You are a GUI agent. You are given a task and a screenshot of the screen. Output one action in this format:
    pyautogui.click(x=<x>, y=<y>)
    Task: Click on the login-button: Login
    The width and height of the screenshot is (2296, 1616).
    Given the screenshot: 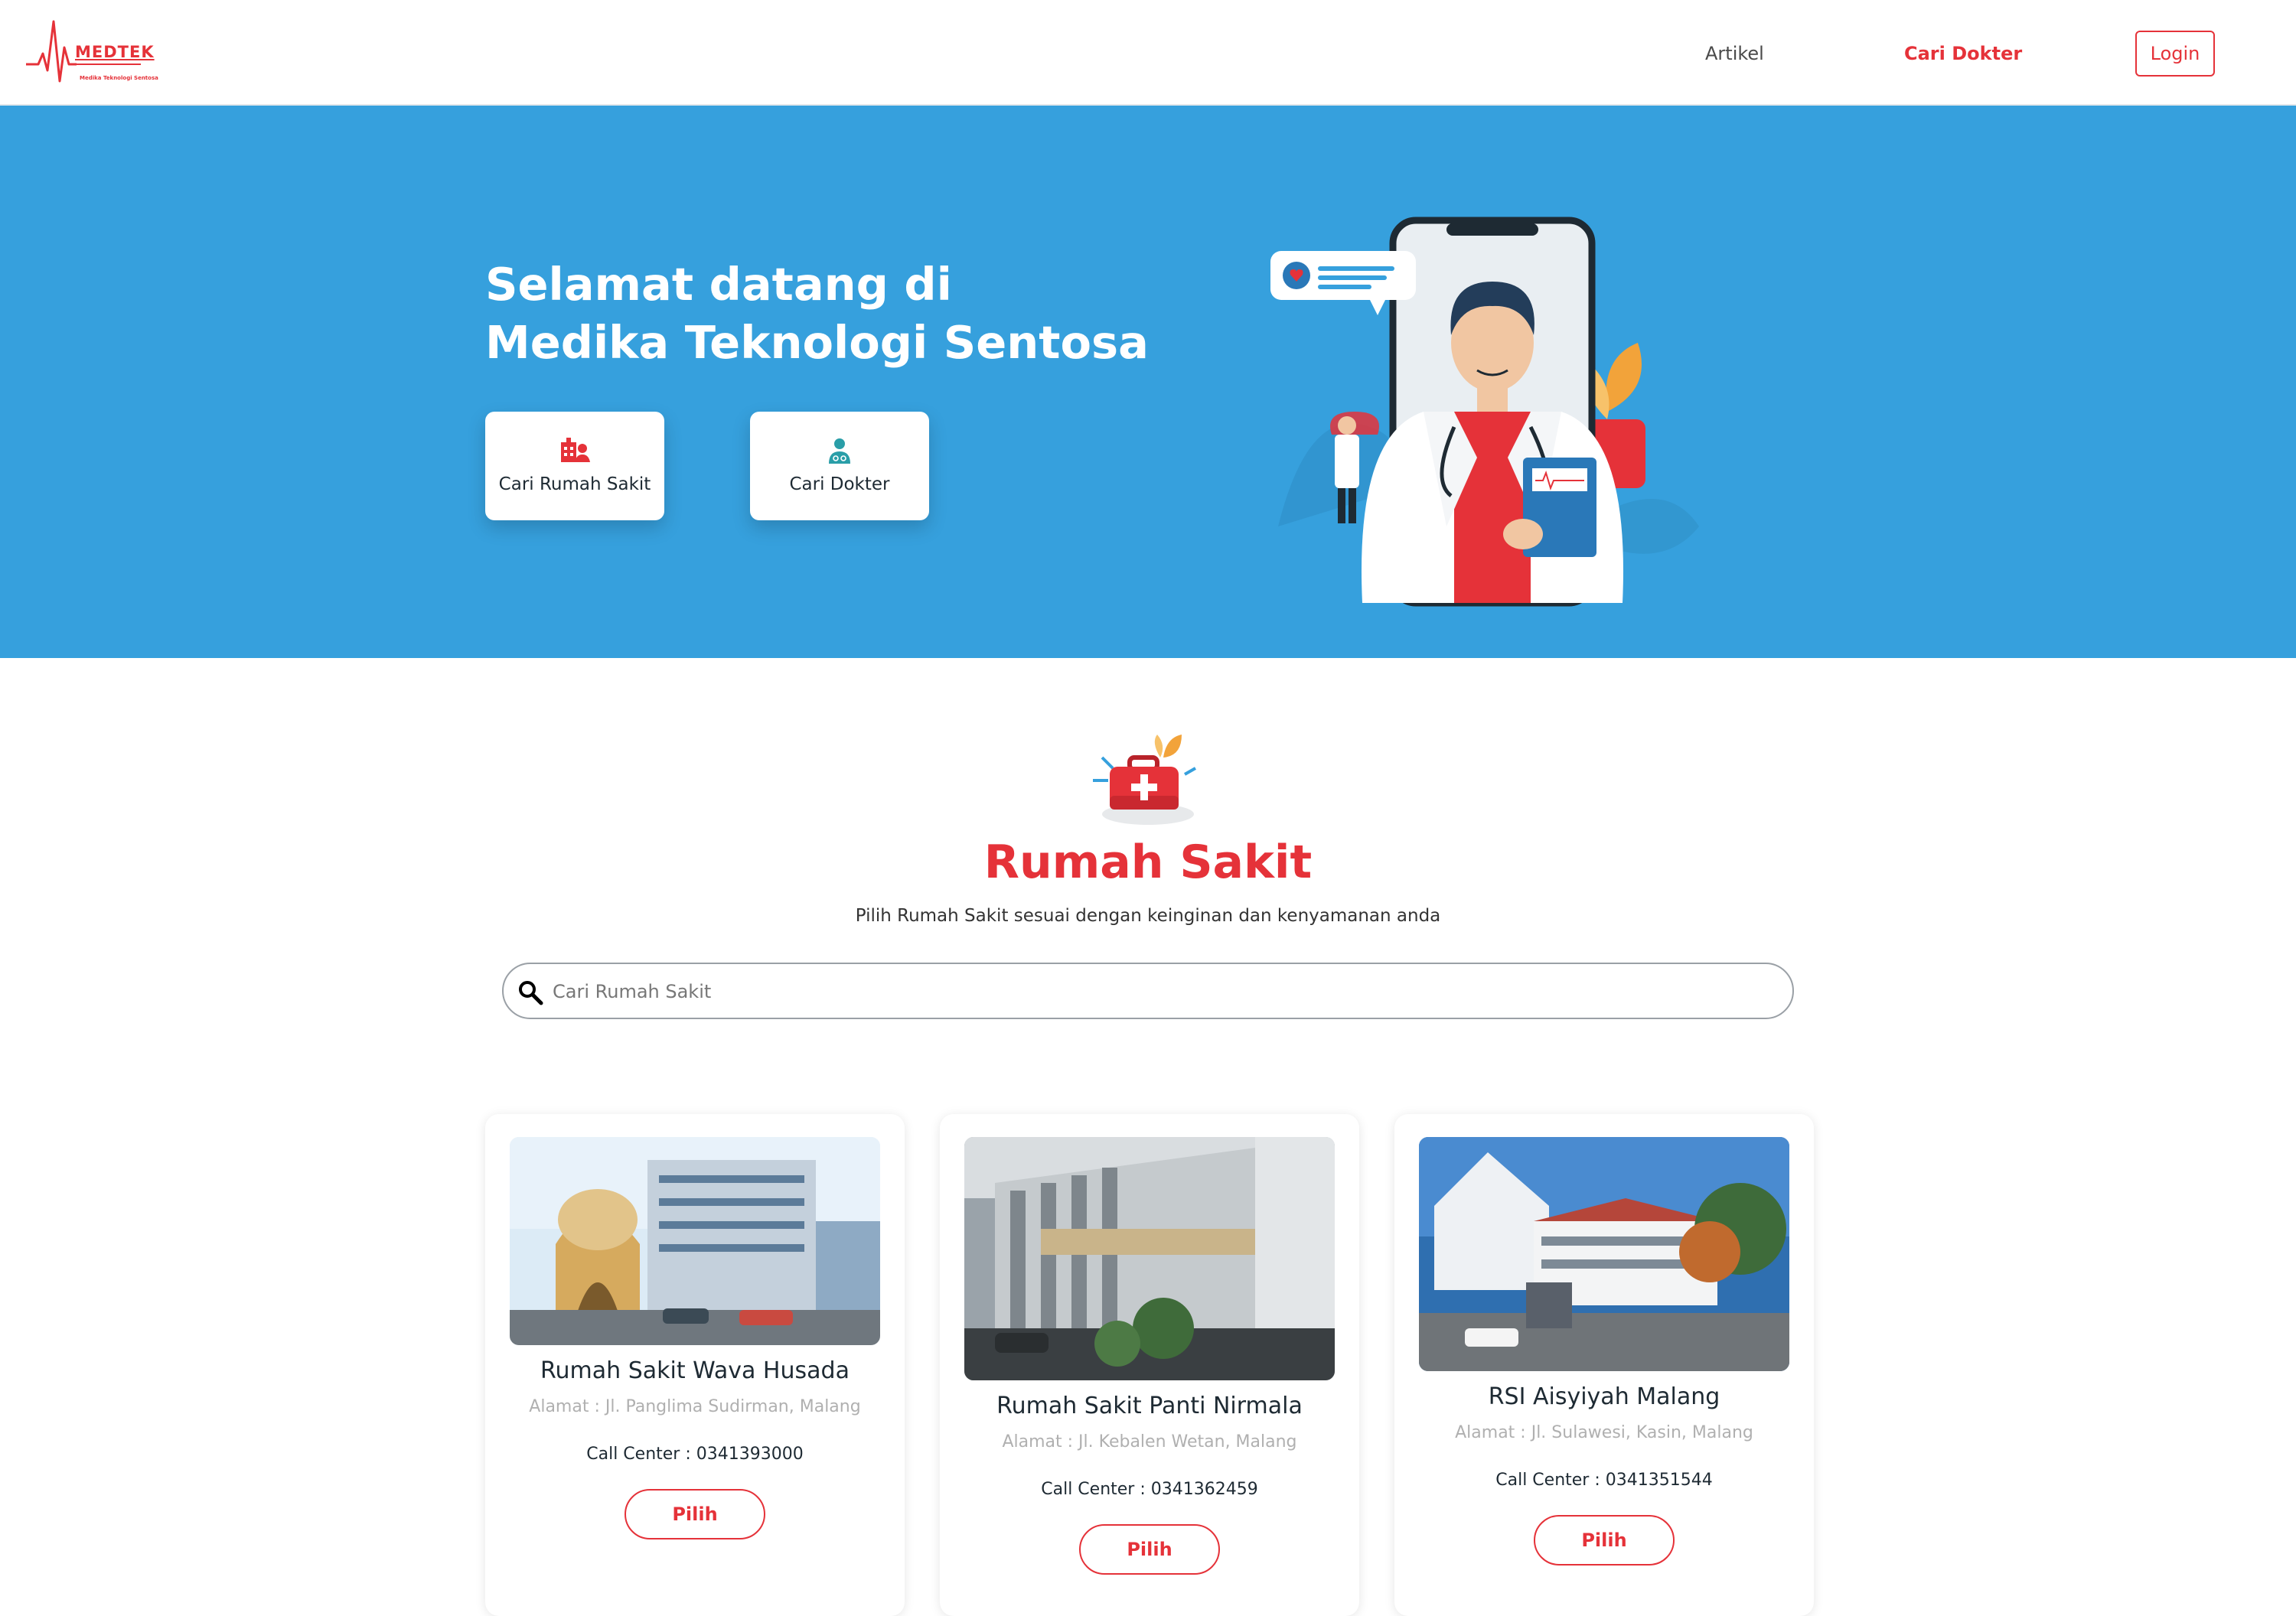 What is the action you would take?
    pyautogui.click(x=2175, y=54)
    